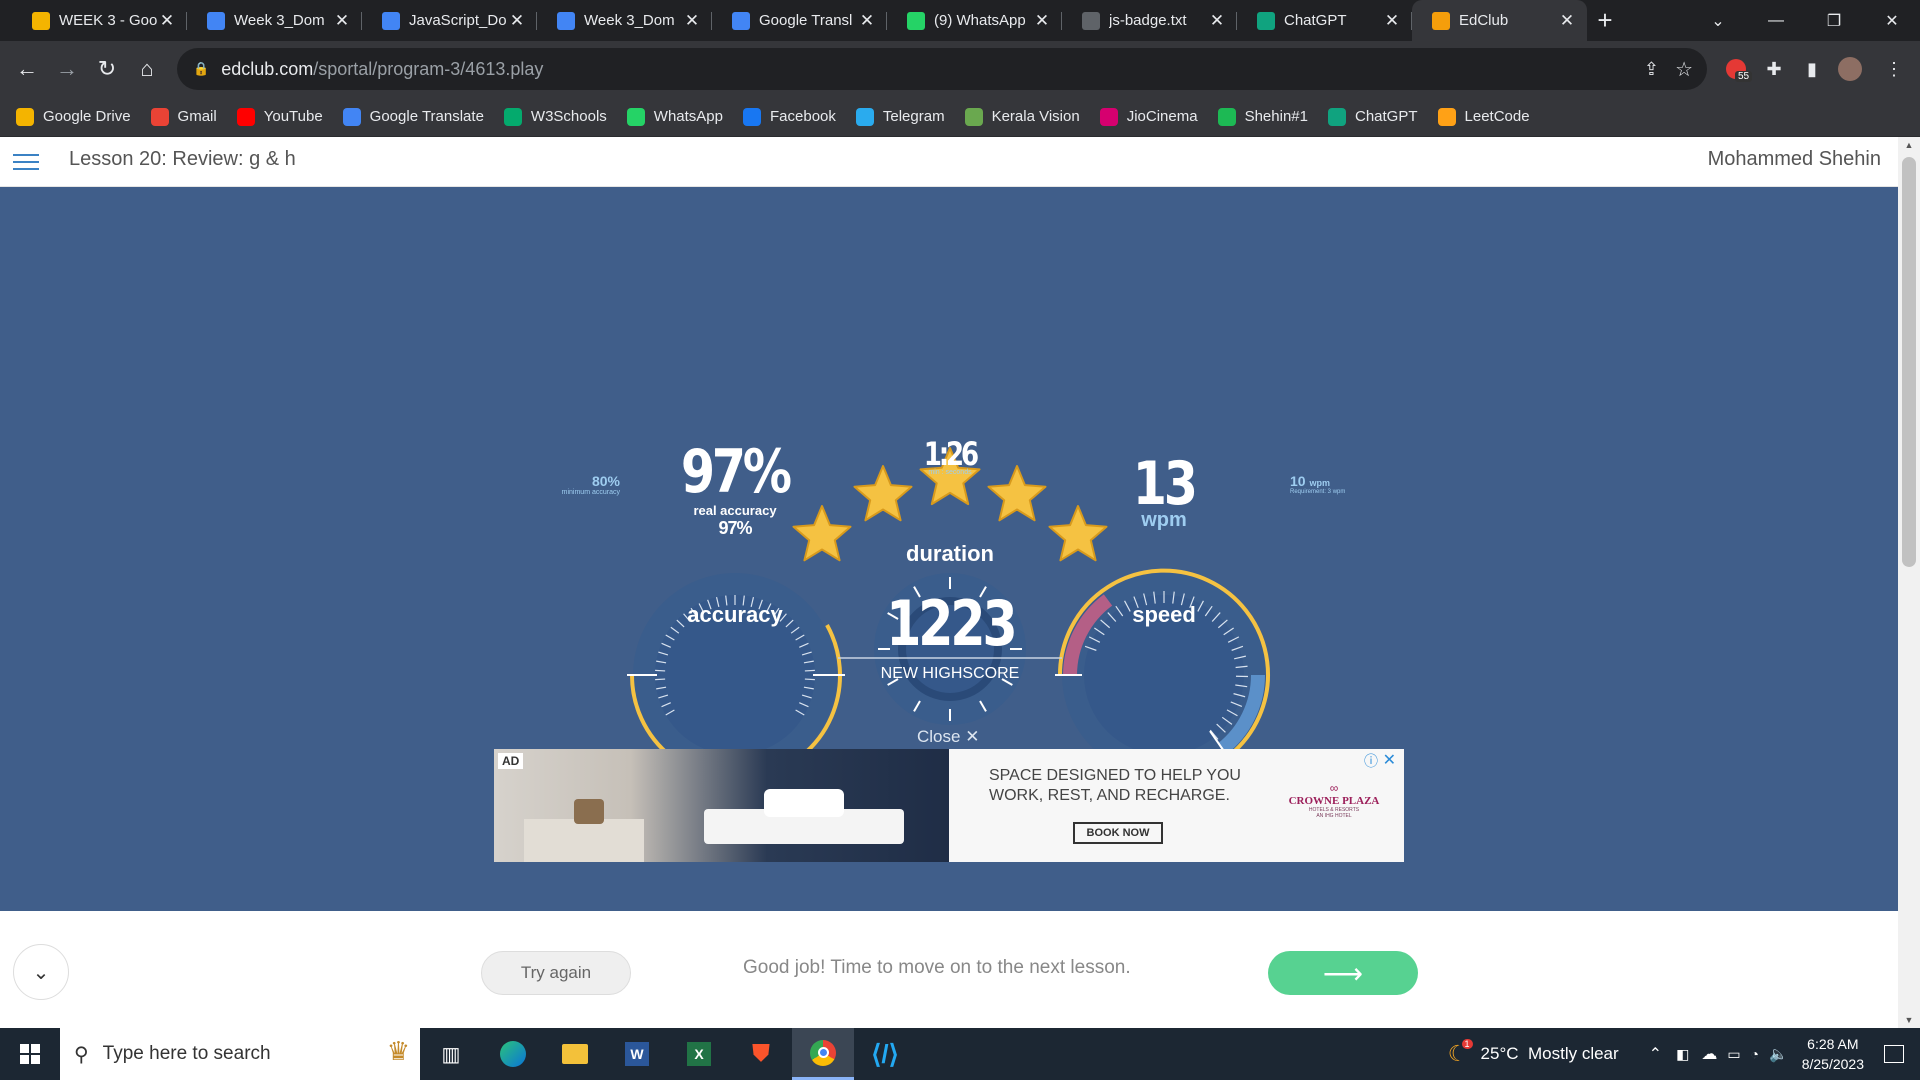  What do you see at coordinates (1850, 69) in the screenshot?
I see `profile-avatar` at bounding box center [1850, 69].